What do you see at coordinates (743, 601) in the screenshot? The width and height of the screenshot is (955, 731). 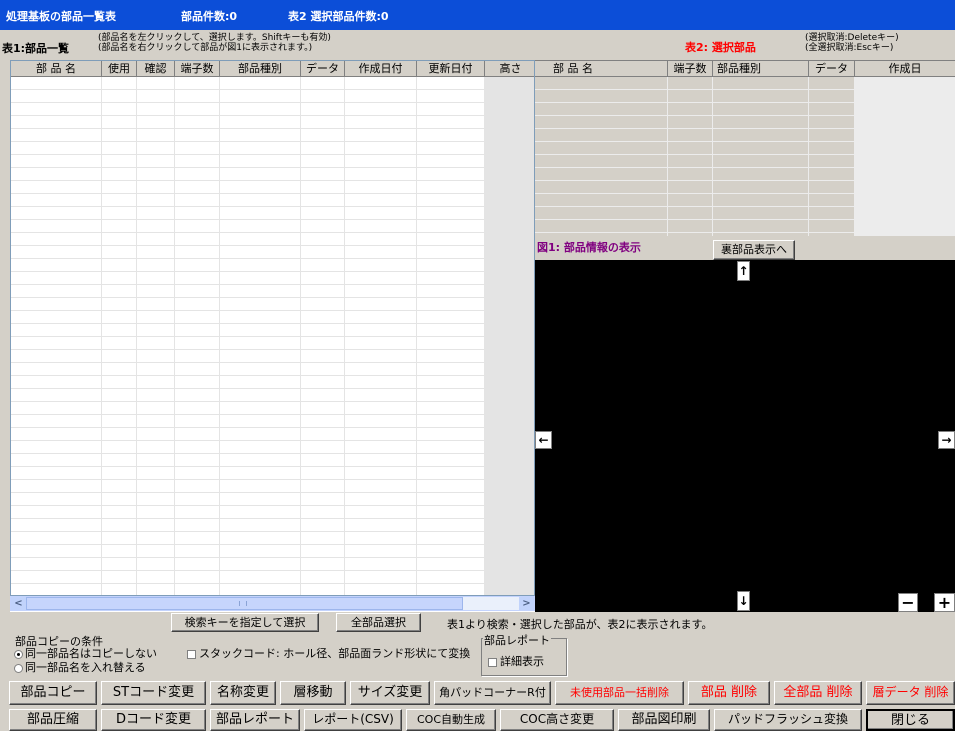 I see `pan-down-icon: ↓` at bounding box center [743, 601].